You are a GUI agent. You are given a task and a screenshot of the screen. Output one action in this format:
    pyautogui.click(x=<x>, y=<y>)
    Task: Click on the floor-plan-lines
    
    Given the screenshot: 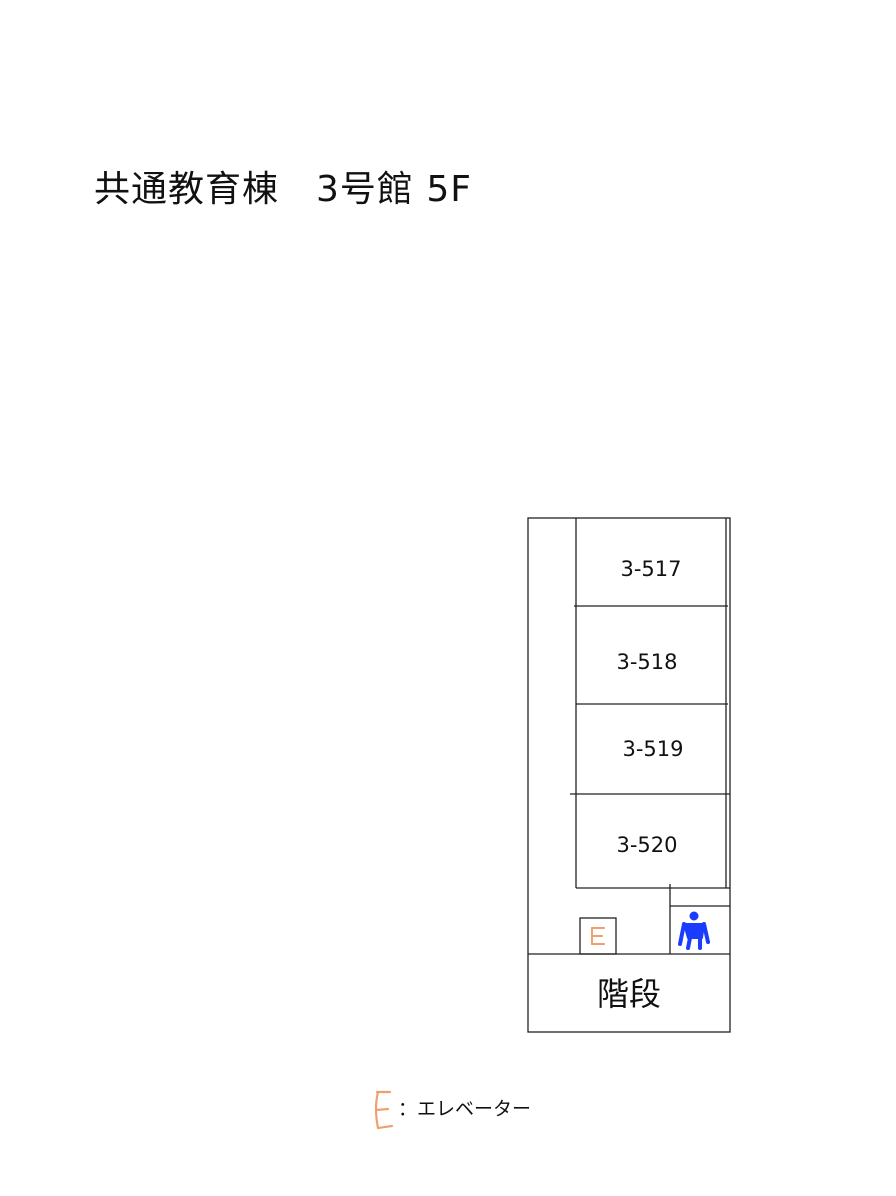 What is the action you would take?
    pyautogui.click(x=629, y=775)
    